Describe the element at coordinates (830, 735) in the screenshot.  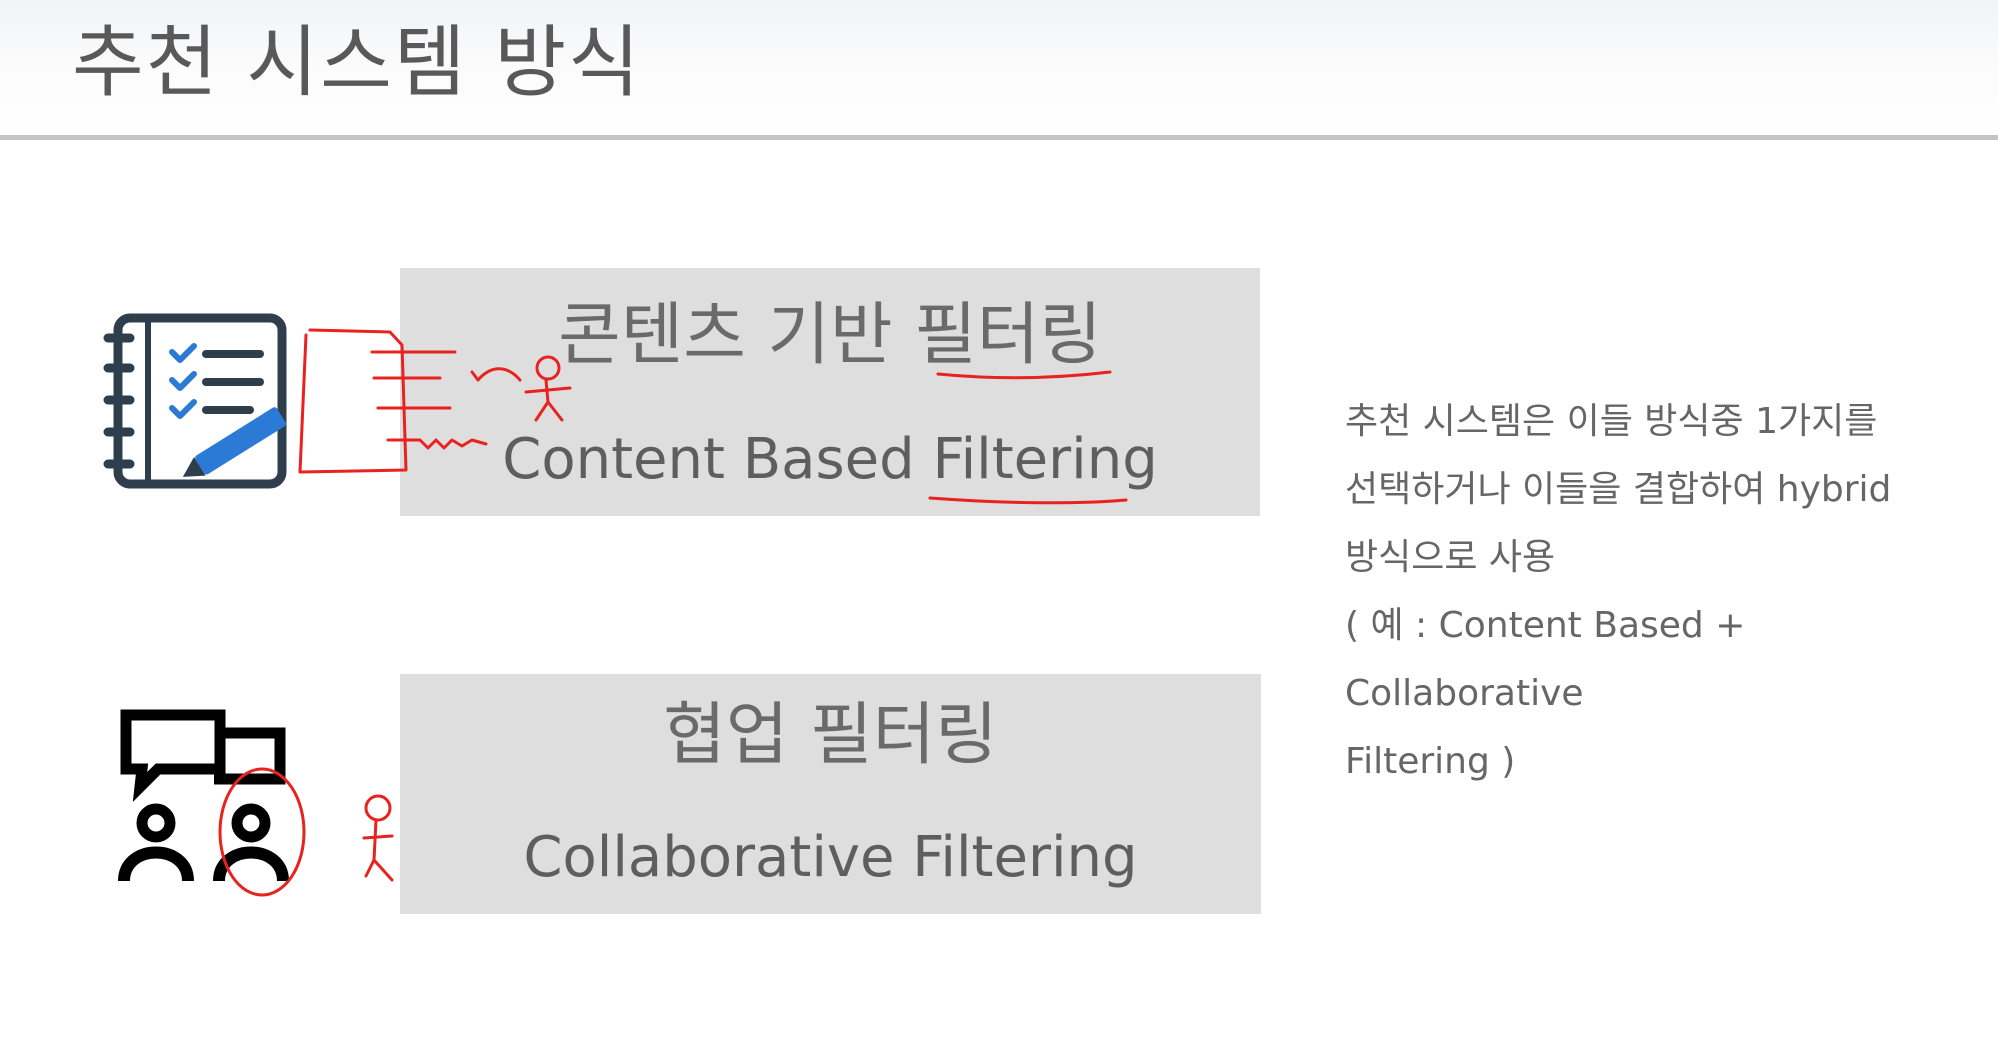
I see `method-title-ko: 협업 필터링` at that location.